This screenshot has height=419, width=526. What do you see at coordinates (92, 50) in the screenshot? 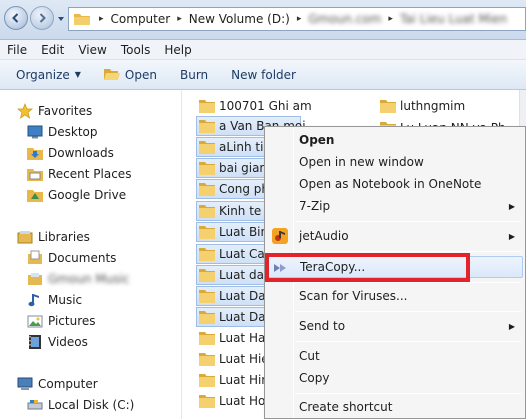
I see `menu-view: View` at bounding box center [92, 50].